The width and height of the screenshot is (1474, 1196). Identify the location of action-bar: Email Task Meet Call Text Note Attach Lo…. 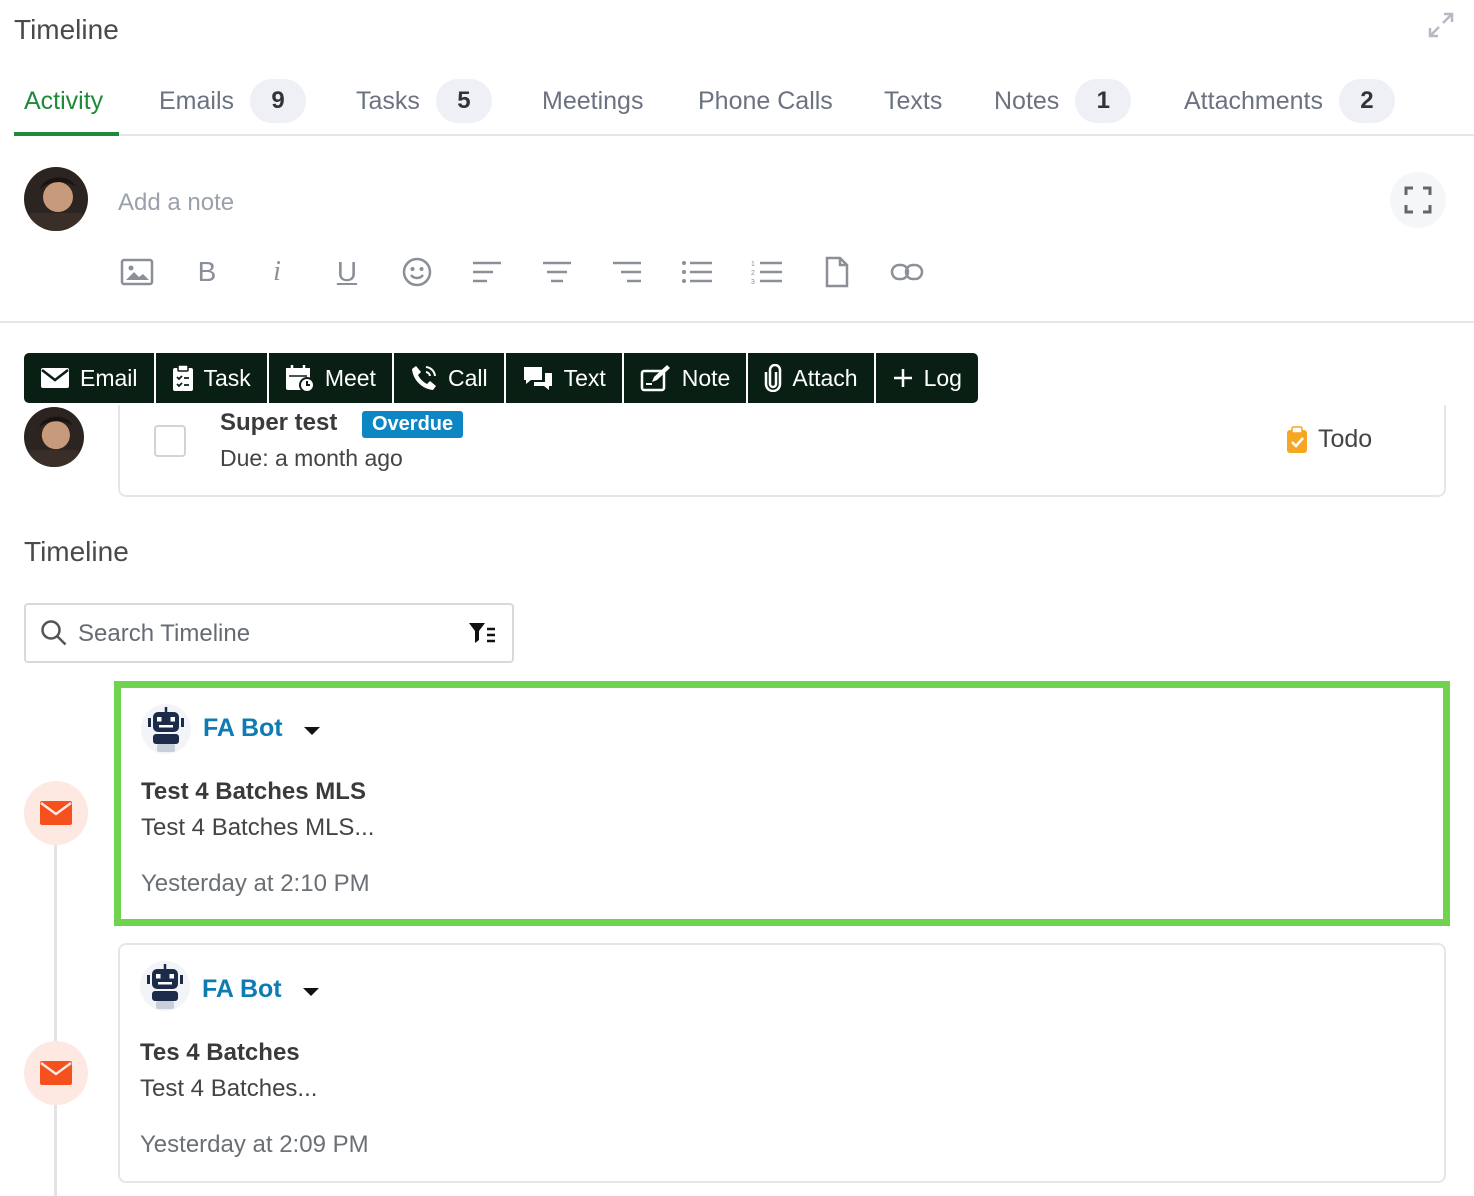
(501, 378).